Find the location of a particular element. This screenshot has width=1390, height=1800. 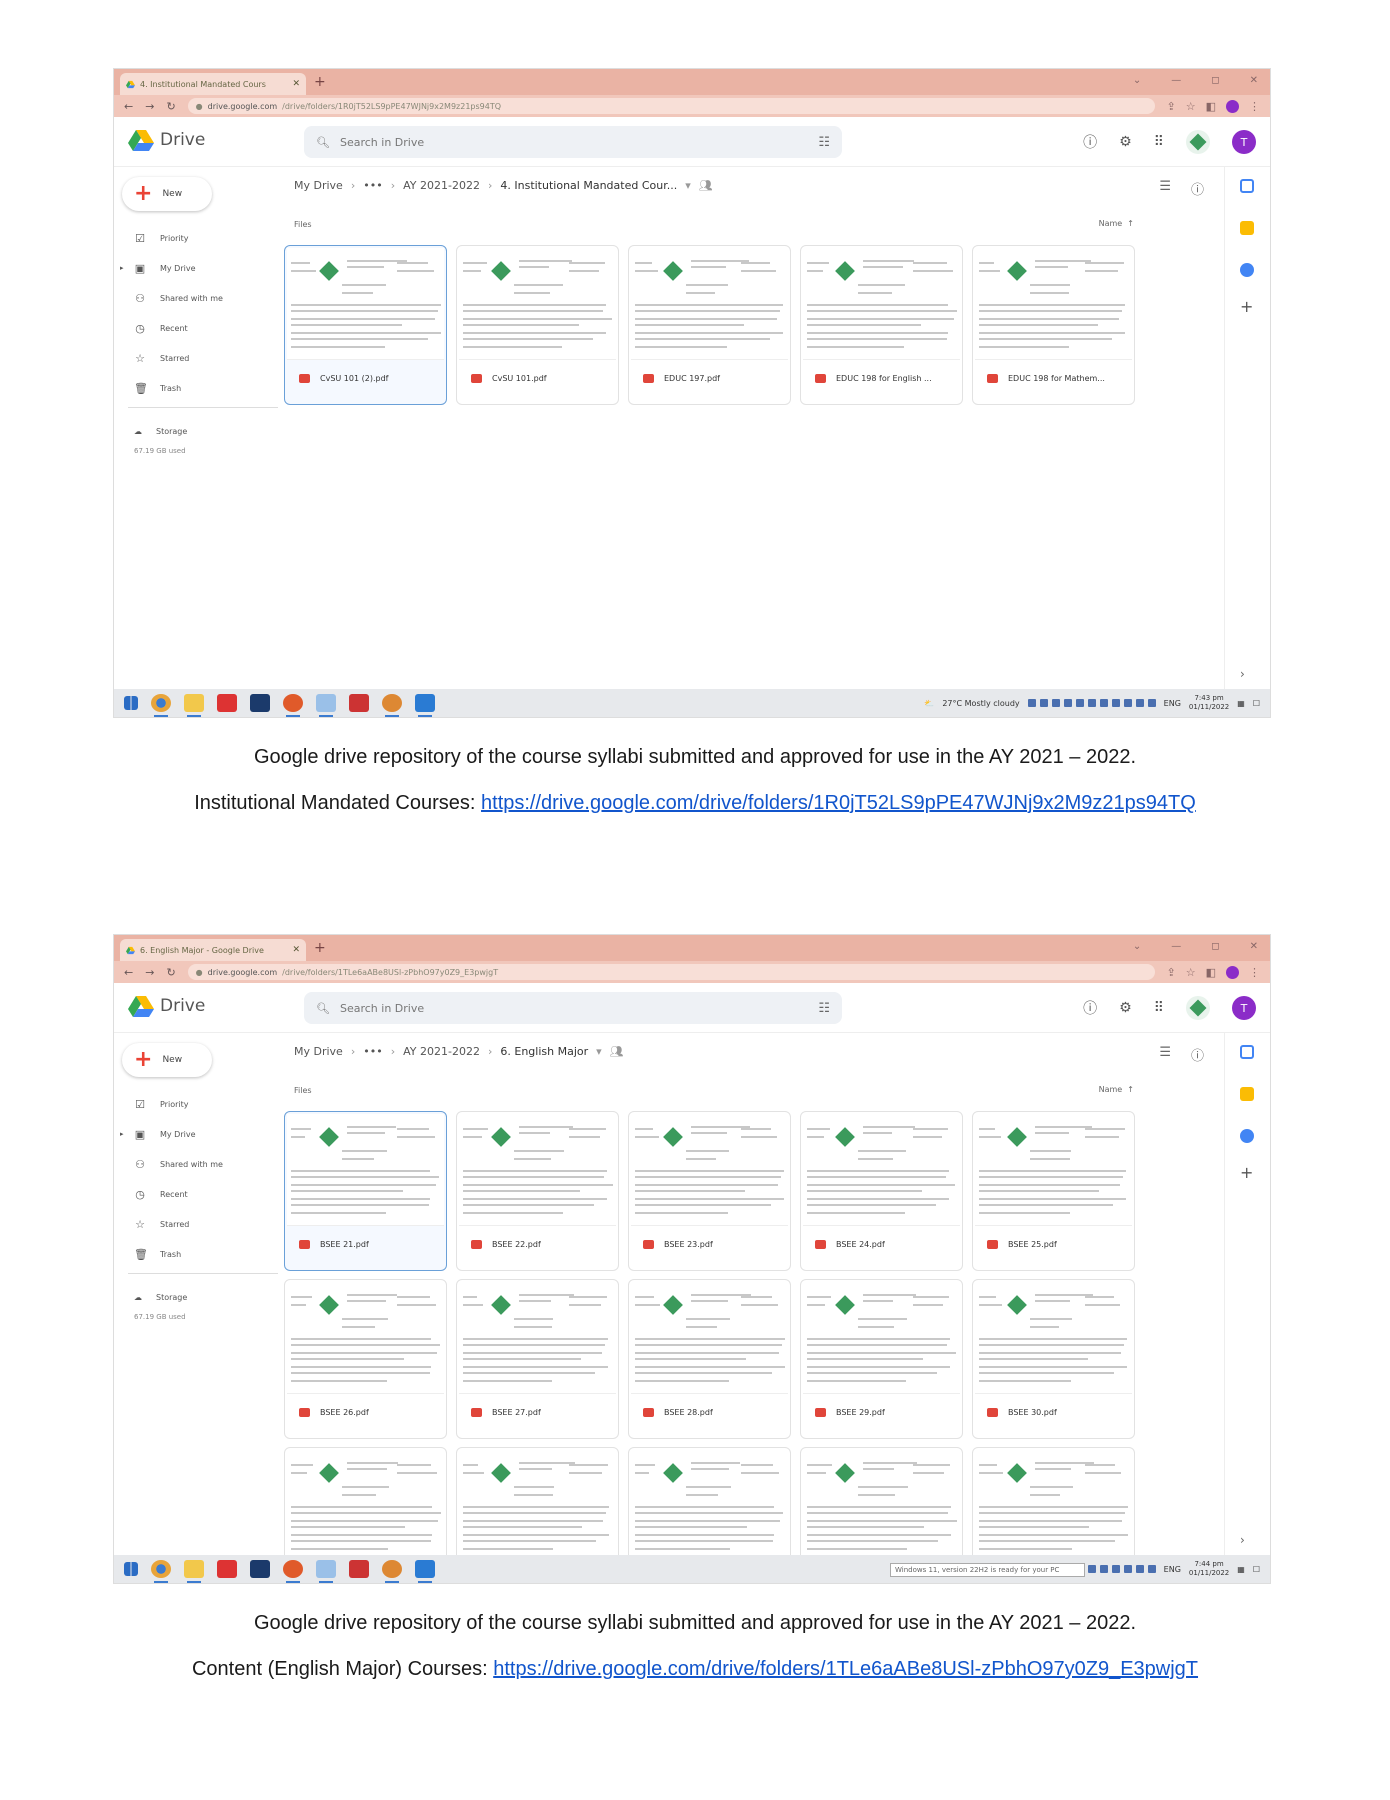

drive-logo: Drive is located at coordinates (166, 140).